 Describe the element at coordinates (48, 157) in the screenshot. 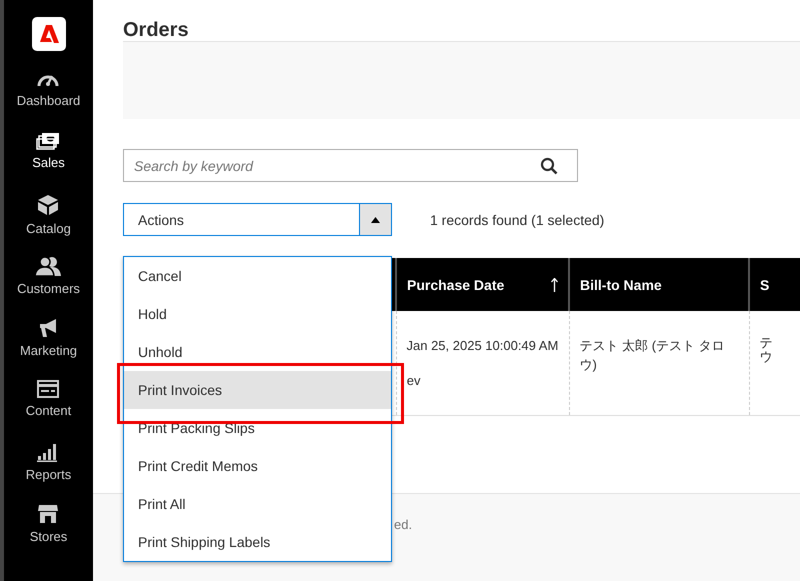

I see `sidebar-item: Sales` at that location.